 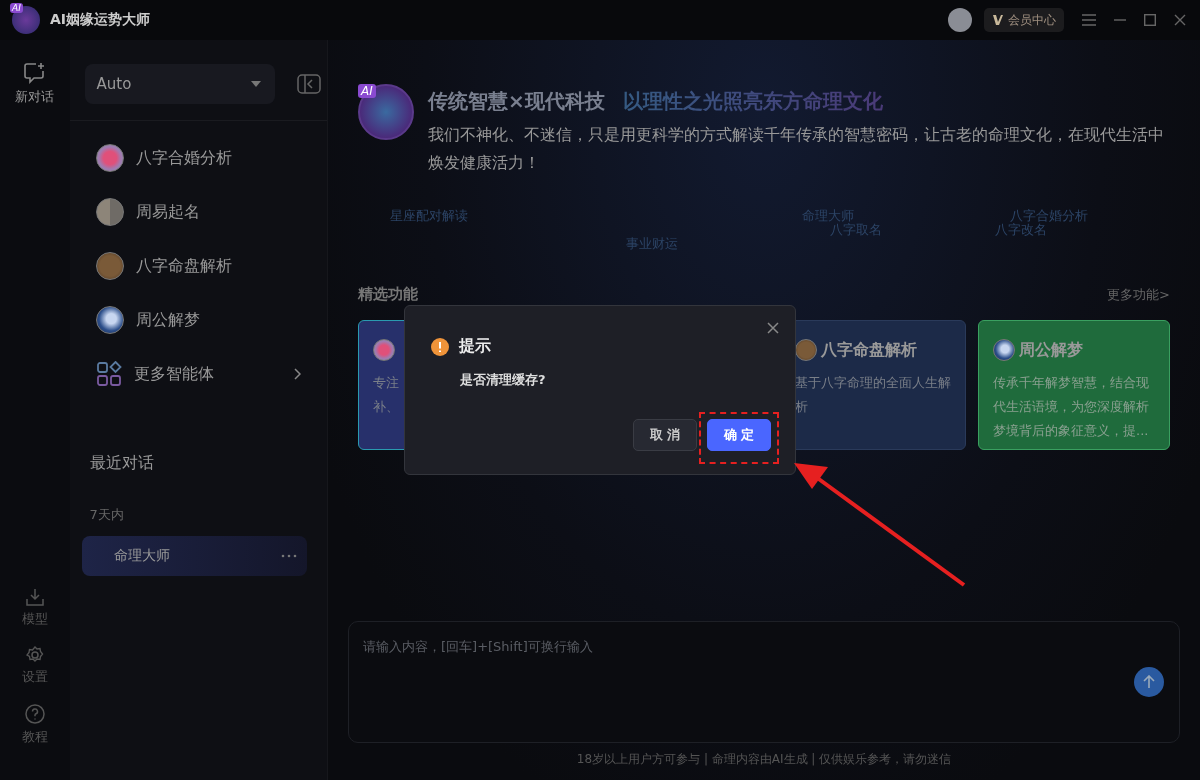 I want to click on section-title: 精选功能, so click(x=388, y=294).